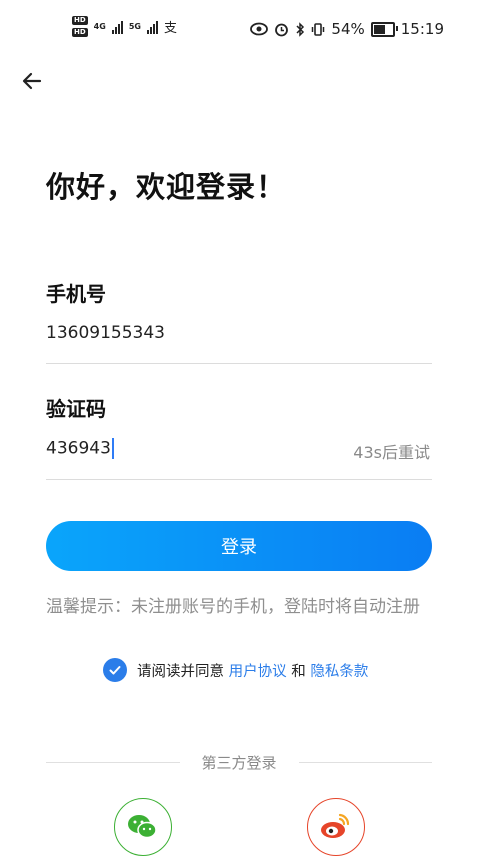  What do you see at coordinates (258, 672) in the screenshot?
I see `user-agreement-link: 用户协议` at bounding box center [258, 672].